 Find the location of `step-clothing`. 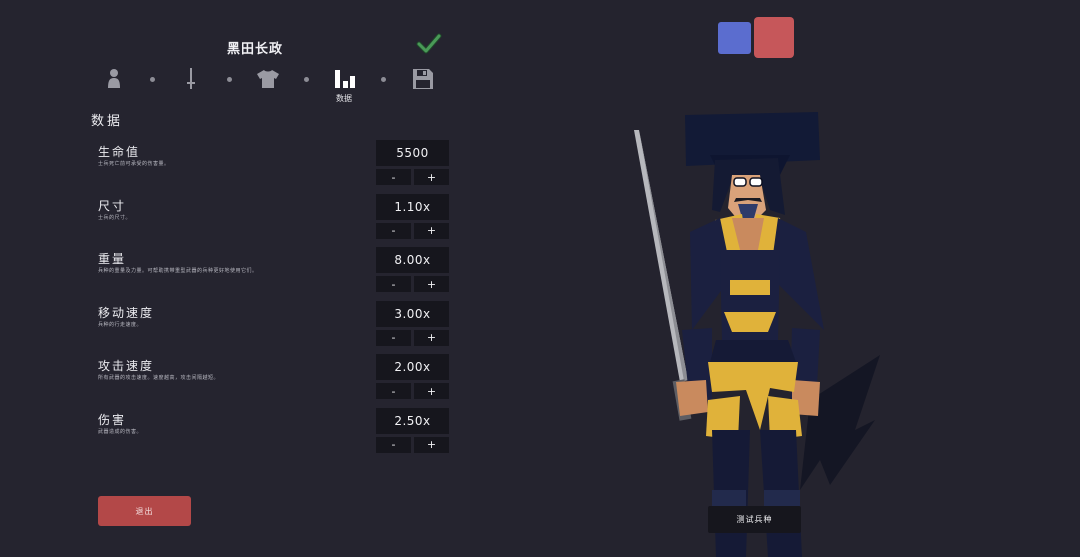

step-clothing is located at coordinates (268, 79).